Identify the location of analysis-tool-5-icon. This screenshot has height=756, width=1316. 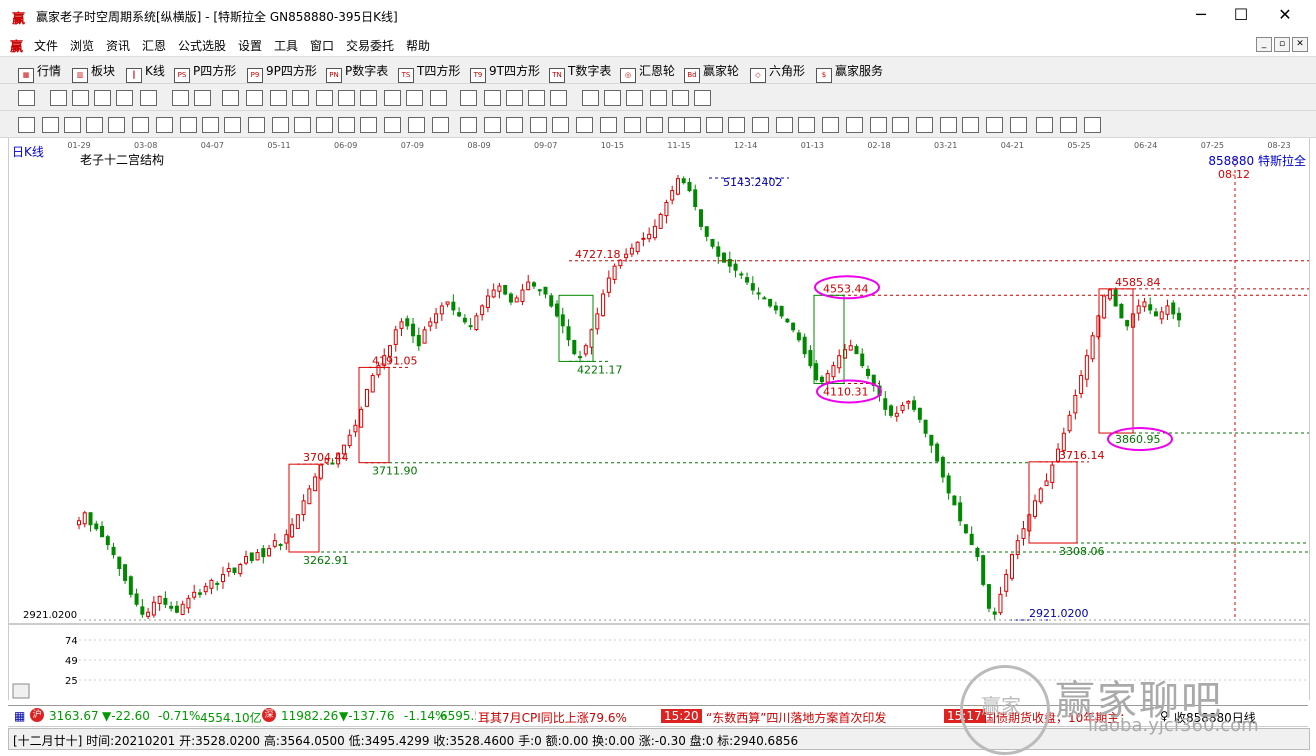
(140, 125).